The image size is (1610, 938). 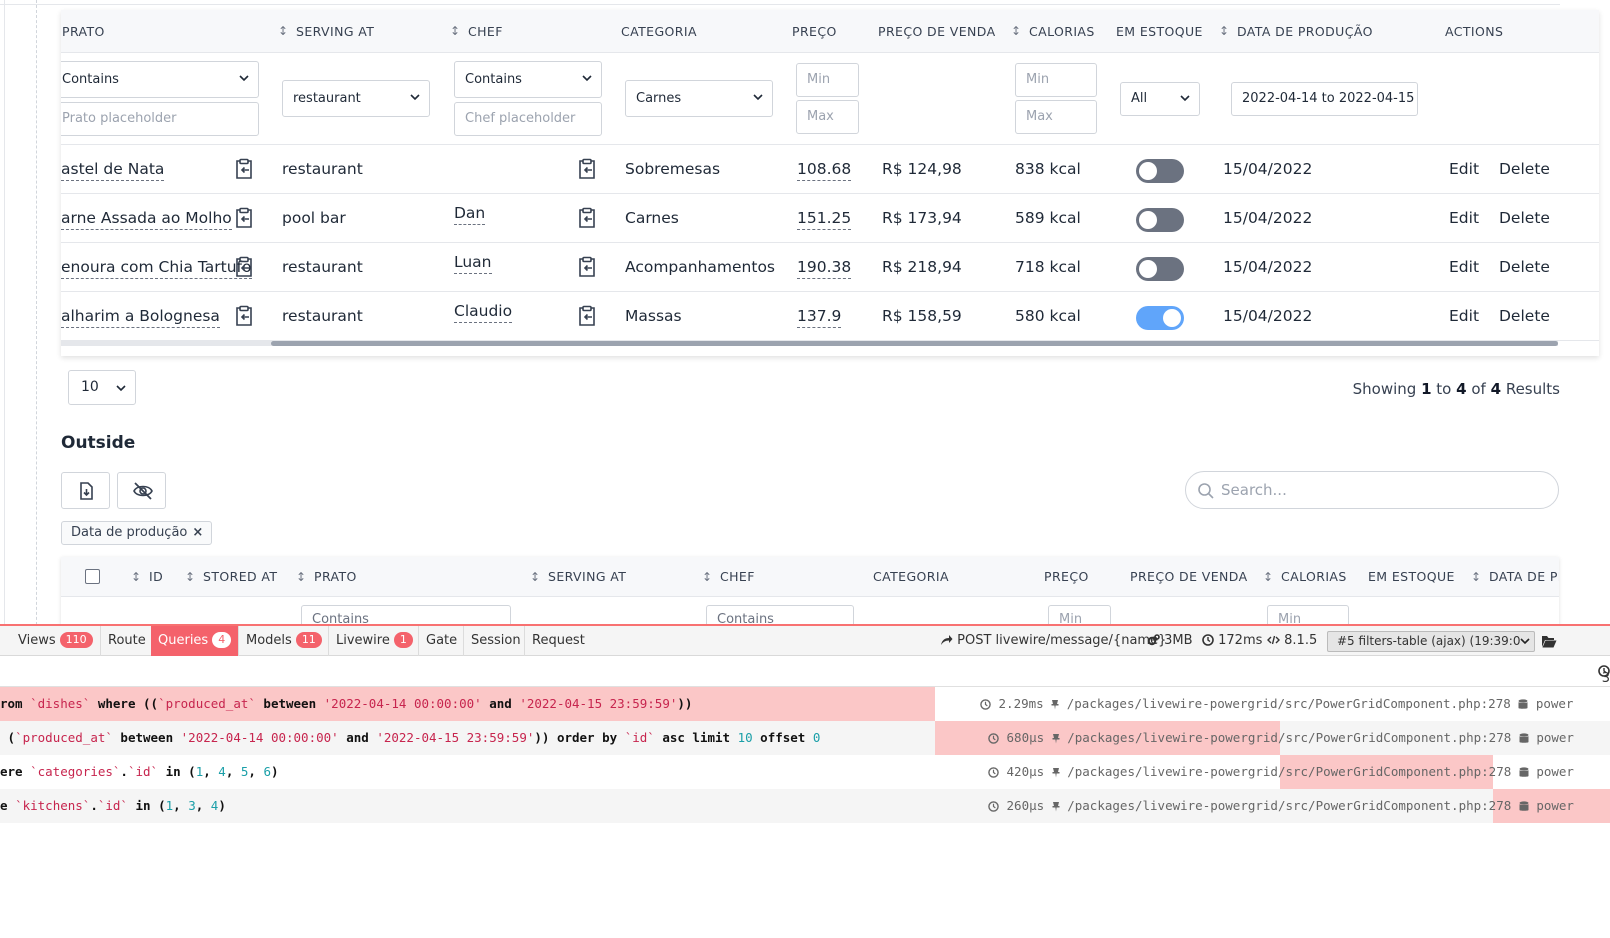 What do you see at coordinates (1431, 641) in the screenshot?
I see `dataset-select: #5 filters-table (ajax) (19:39:0:` at bounding box center [1431, 641].